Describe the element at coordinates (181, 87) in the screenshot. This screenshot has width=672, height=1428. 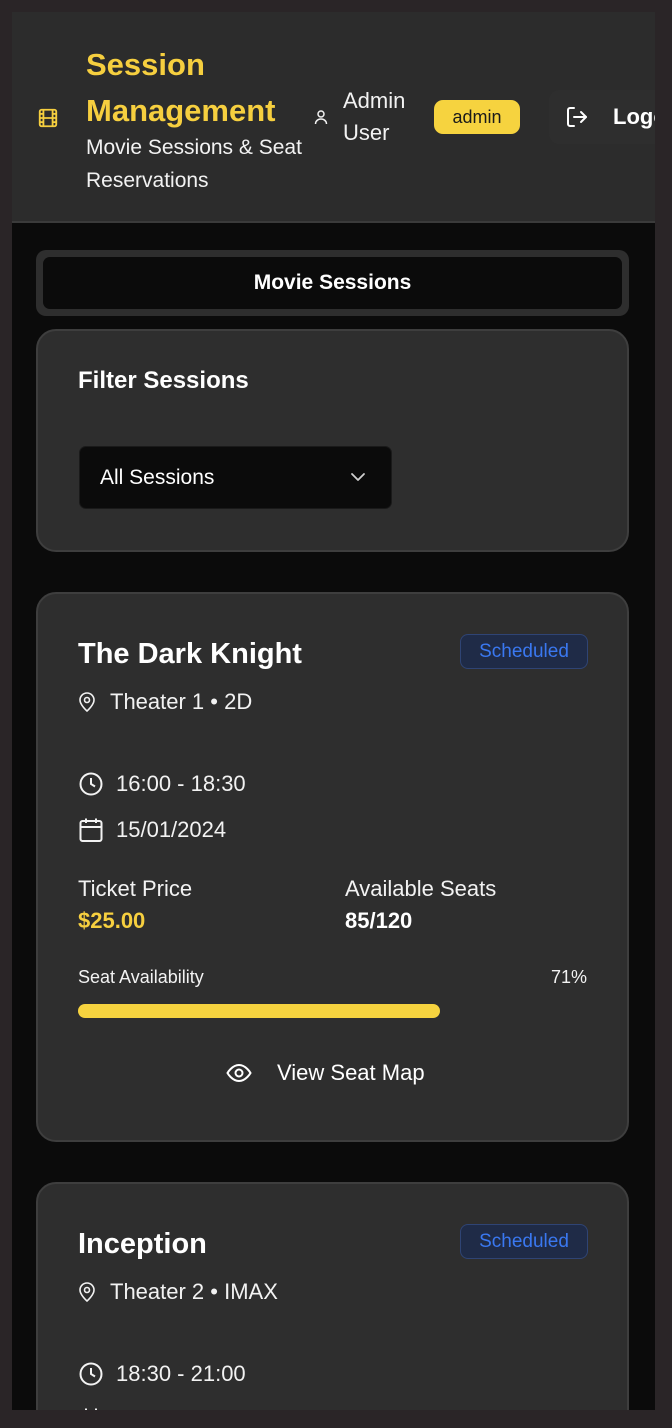
I see `app-title: Session Management` at that location.